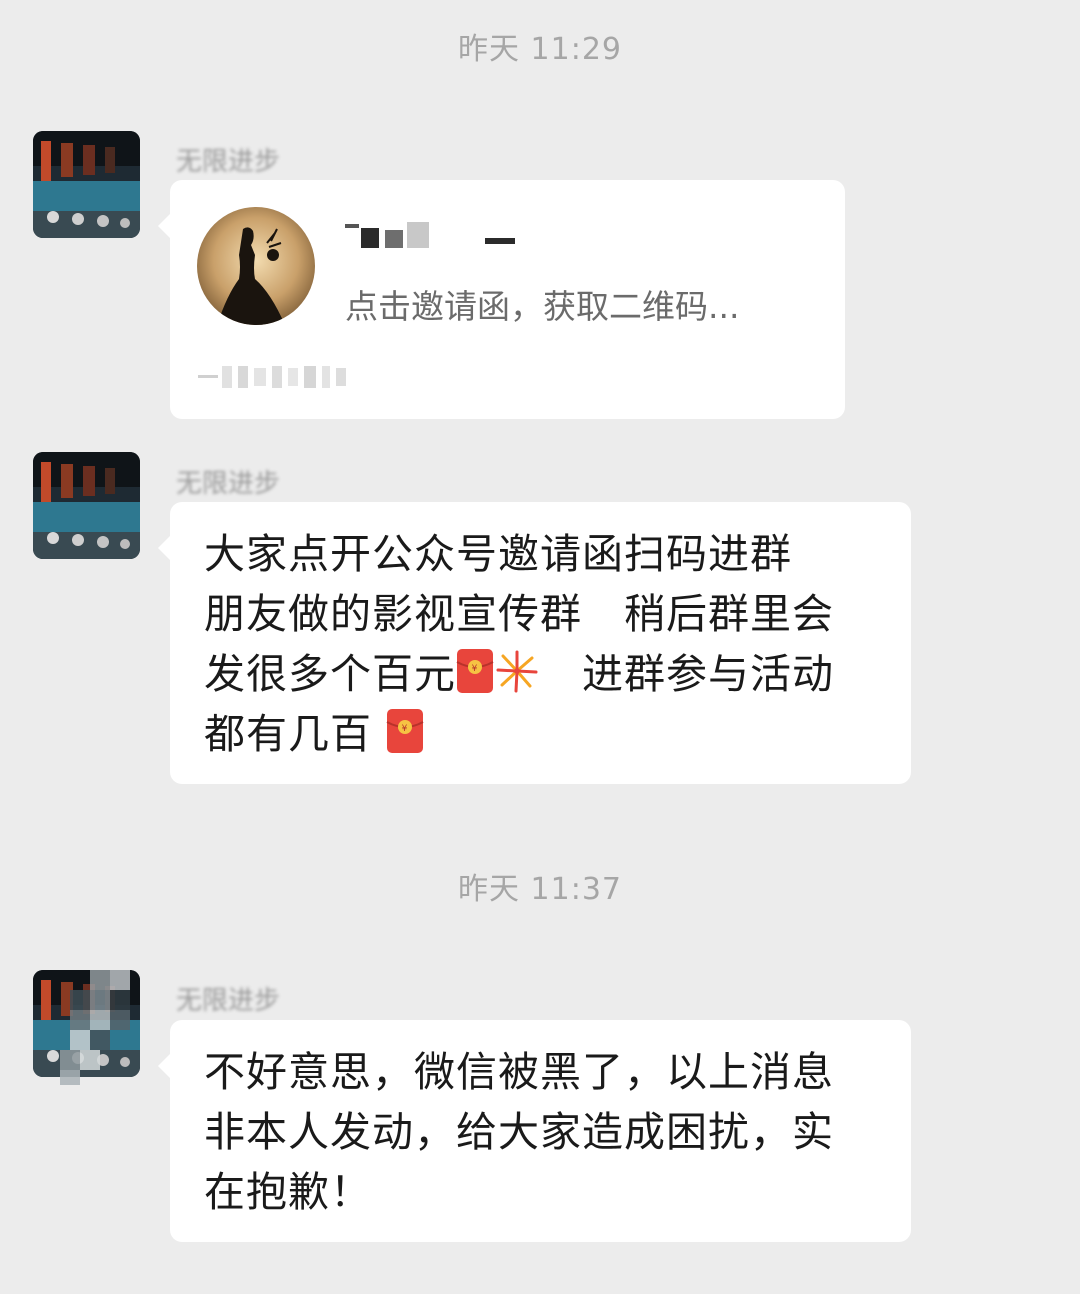  I want to click on message-line: 朋友做的影视宣传群 稍后群里会, so click(519, 614).